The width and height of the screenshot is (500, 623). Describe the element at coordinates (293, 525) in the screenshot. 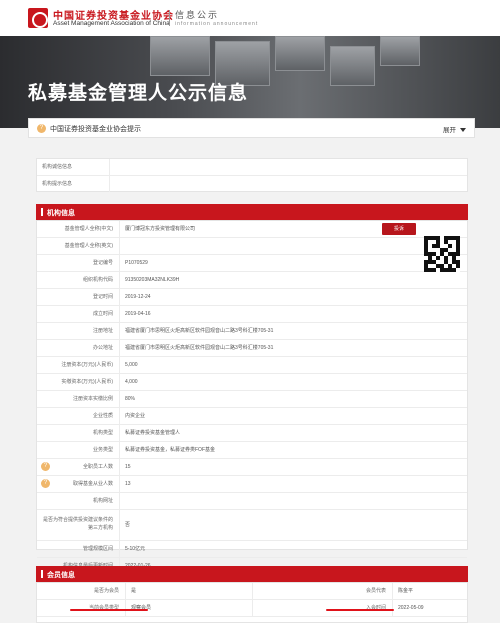

I see `row-value: 否` at that location.